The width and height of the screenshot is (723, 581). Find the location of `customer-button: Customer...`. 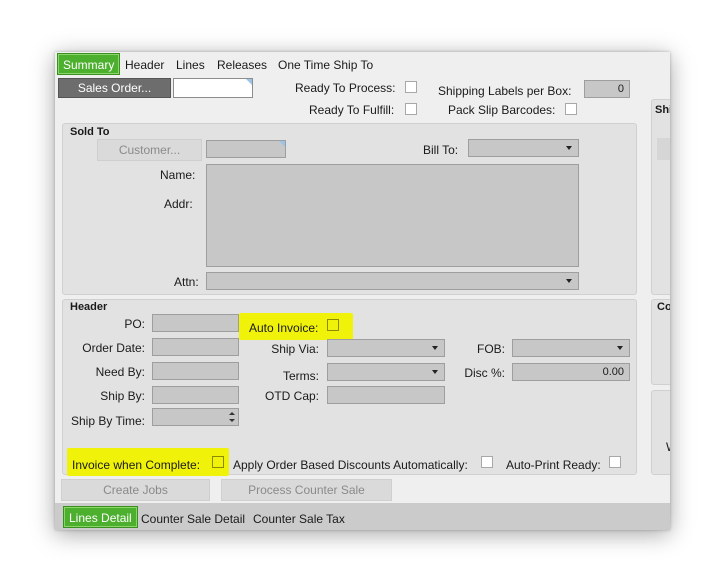

customer-button: Customer... is located at coordinates (149, 150).